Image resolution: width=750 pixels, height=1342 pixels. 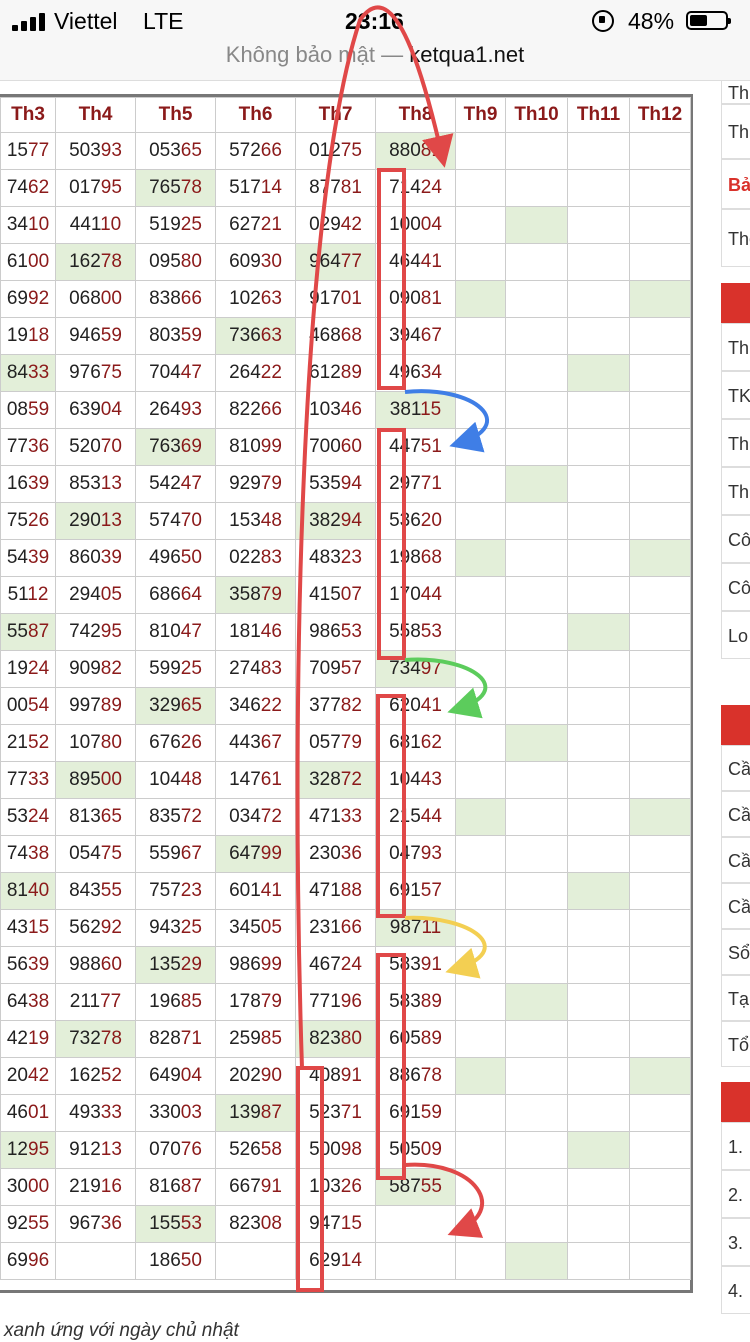 What do you see at coordinates (28, 706) in the screenshot?
I see `table-cell: 0054` at bounding box center [28, 706].